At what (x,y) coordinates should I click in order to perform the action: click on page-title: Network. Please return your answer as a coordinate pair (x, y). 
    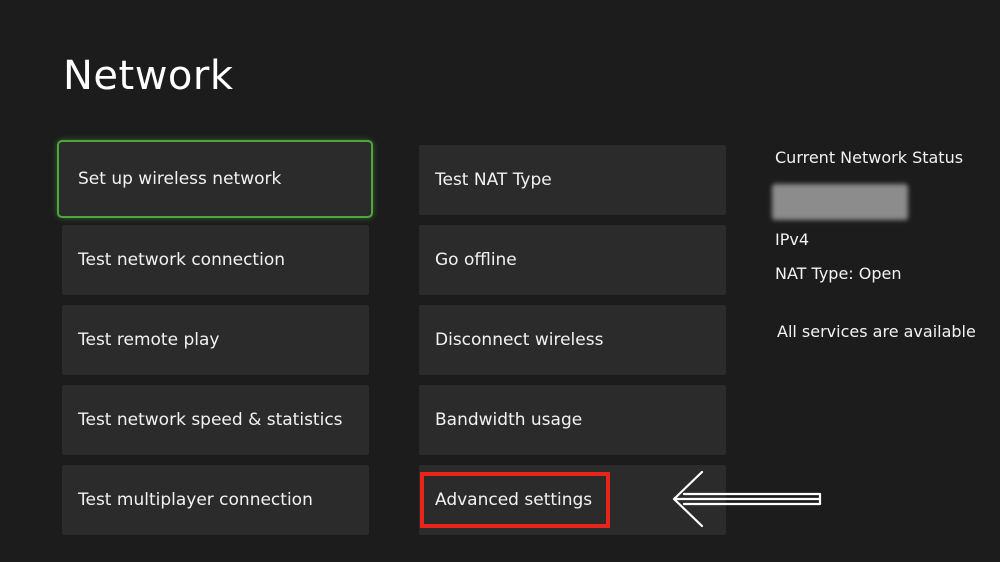
    Looking at the image, I should click on (148, 76).